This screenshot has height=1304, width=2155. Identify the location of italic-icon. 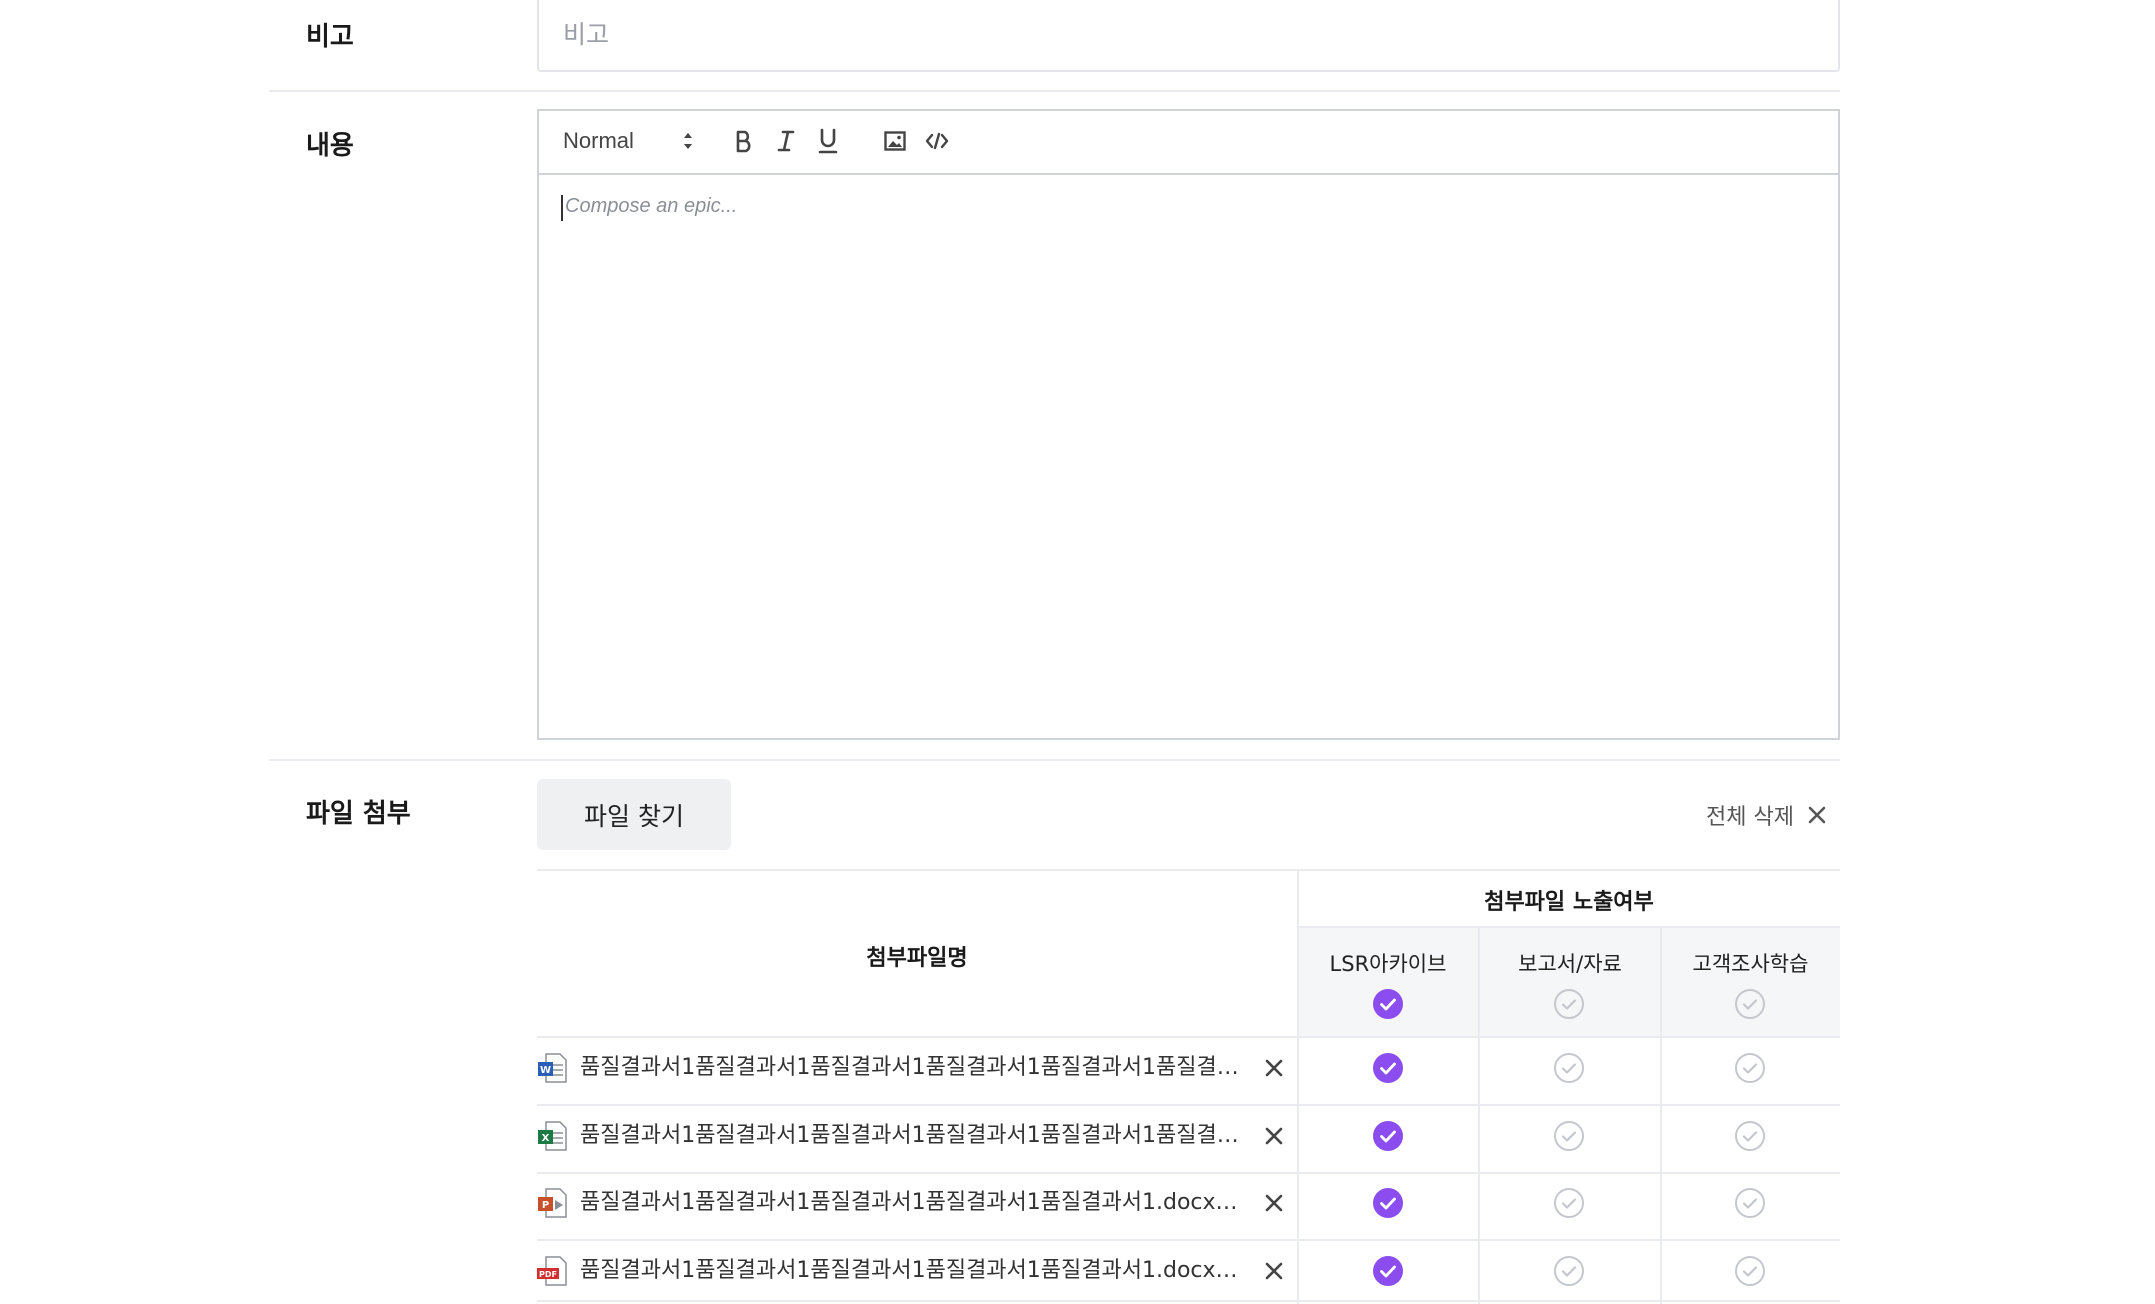
(786, 141).